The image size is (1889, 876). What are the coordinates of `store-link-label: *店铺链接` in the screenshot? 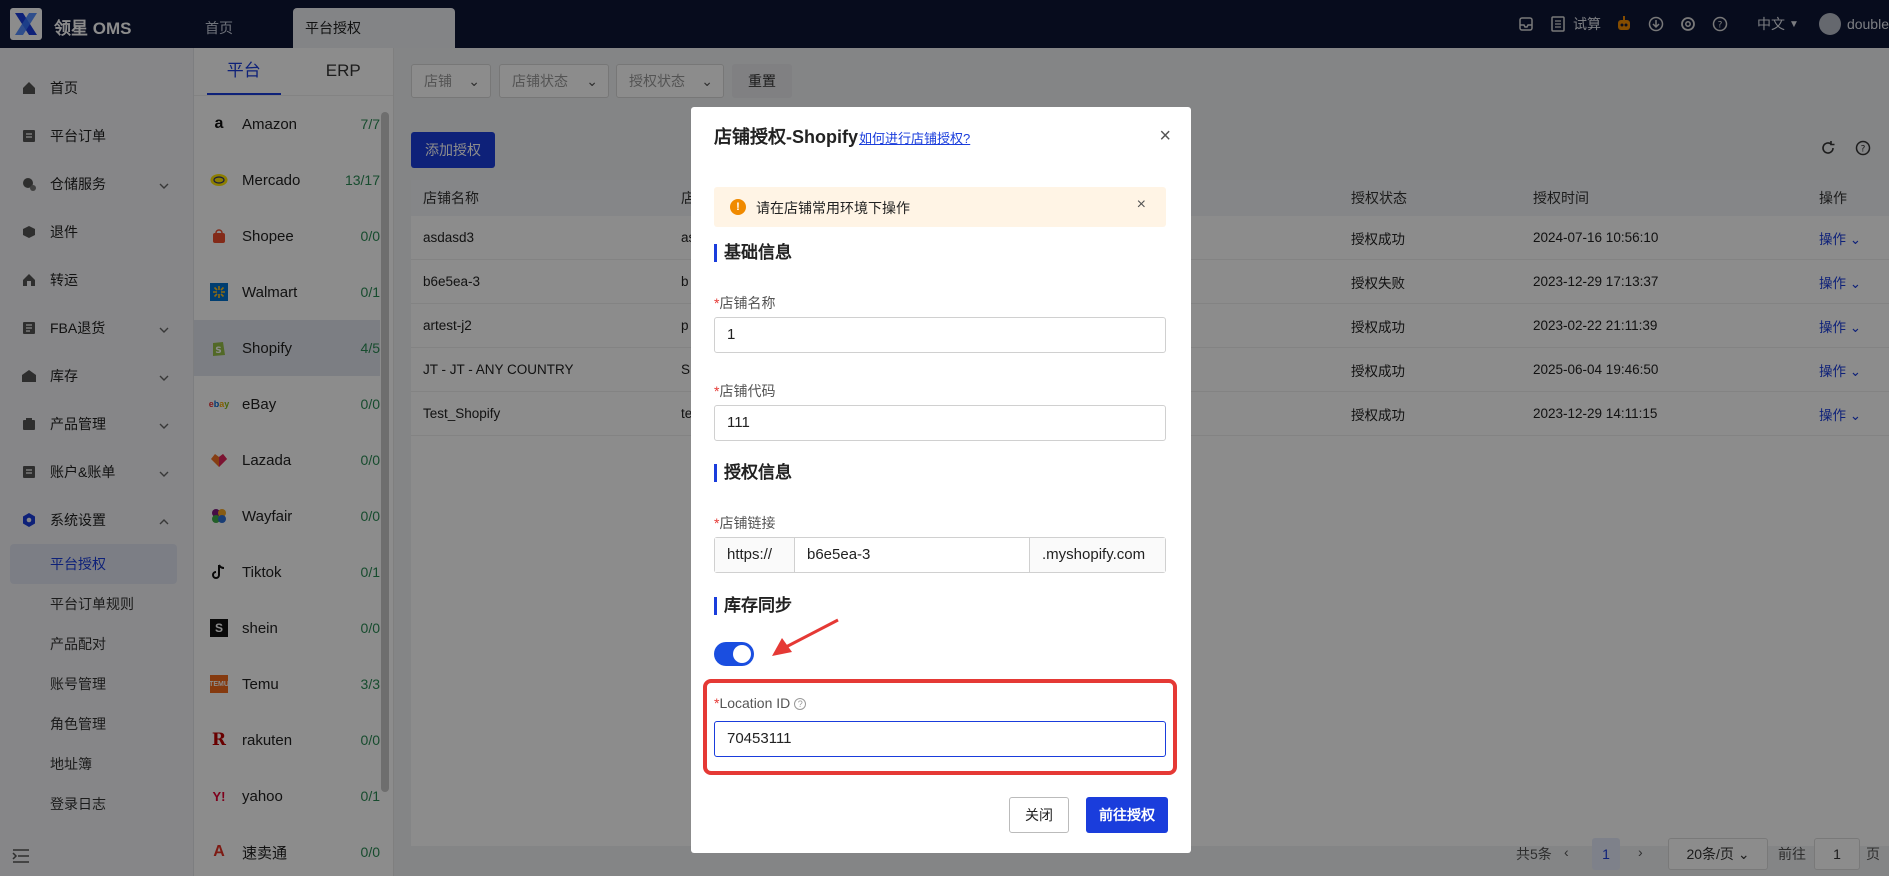 It's located at (744, 523).